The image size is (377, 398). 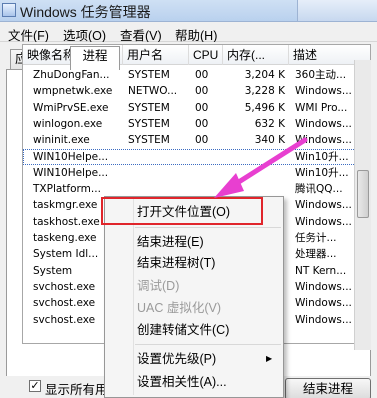 What do you see at coordinates (95, 58) in the screenshot?
I see `tab-processes: 进程` at bounding box center [95, 58].